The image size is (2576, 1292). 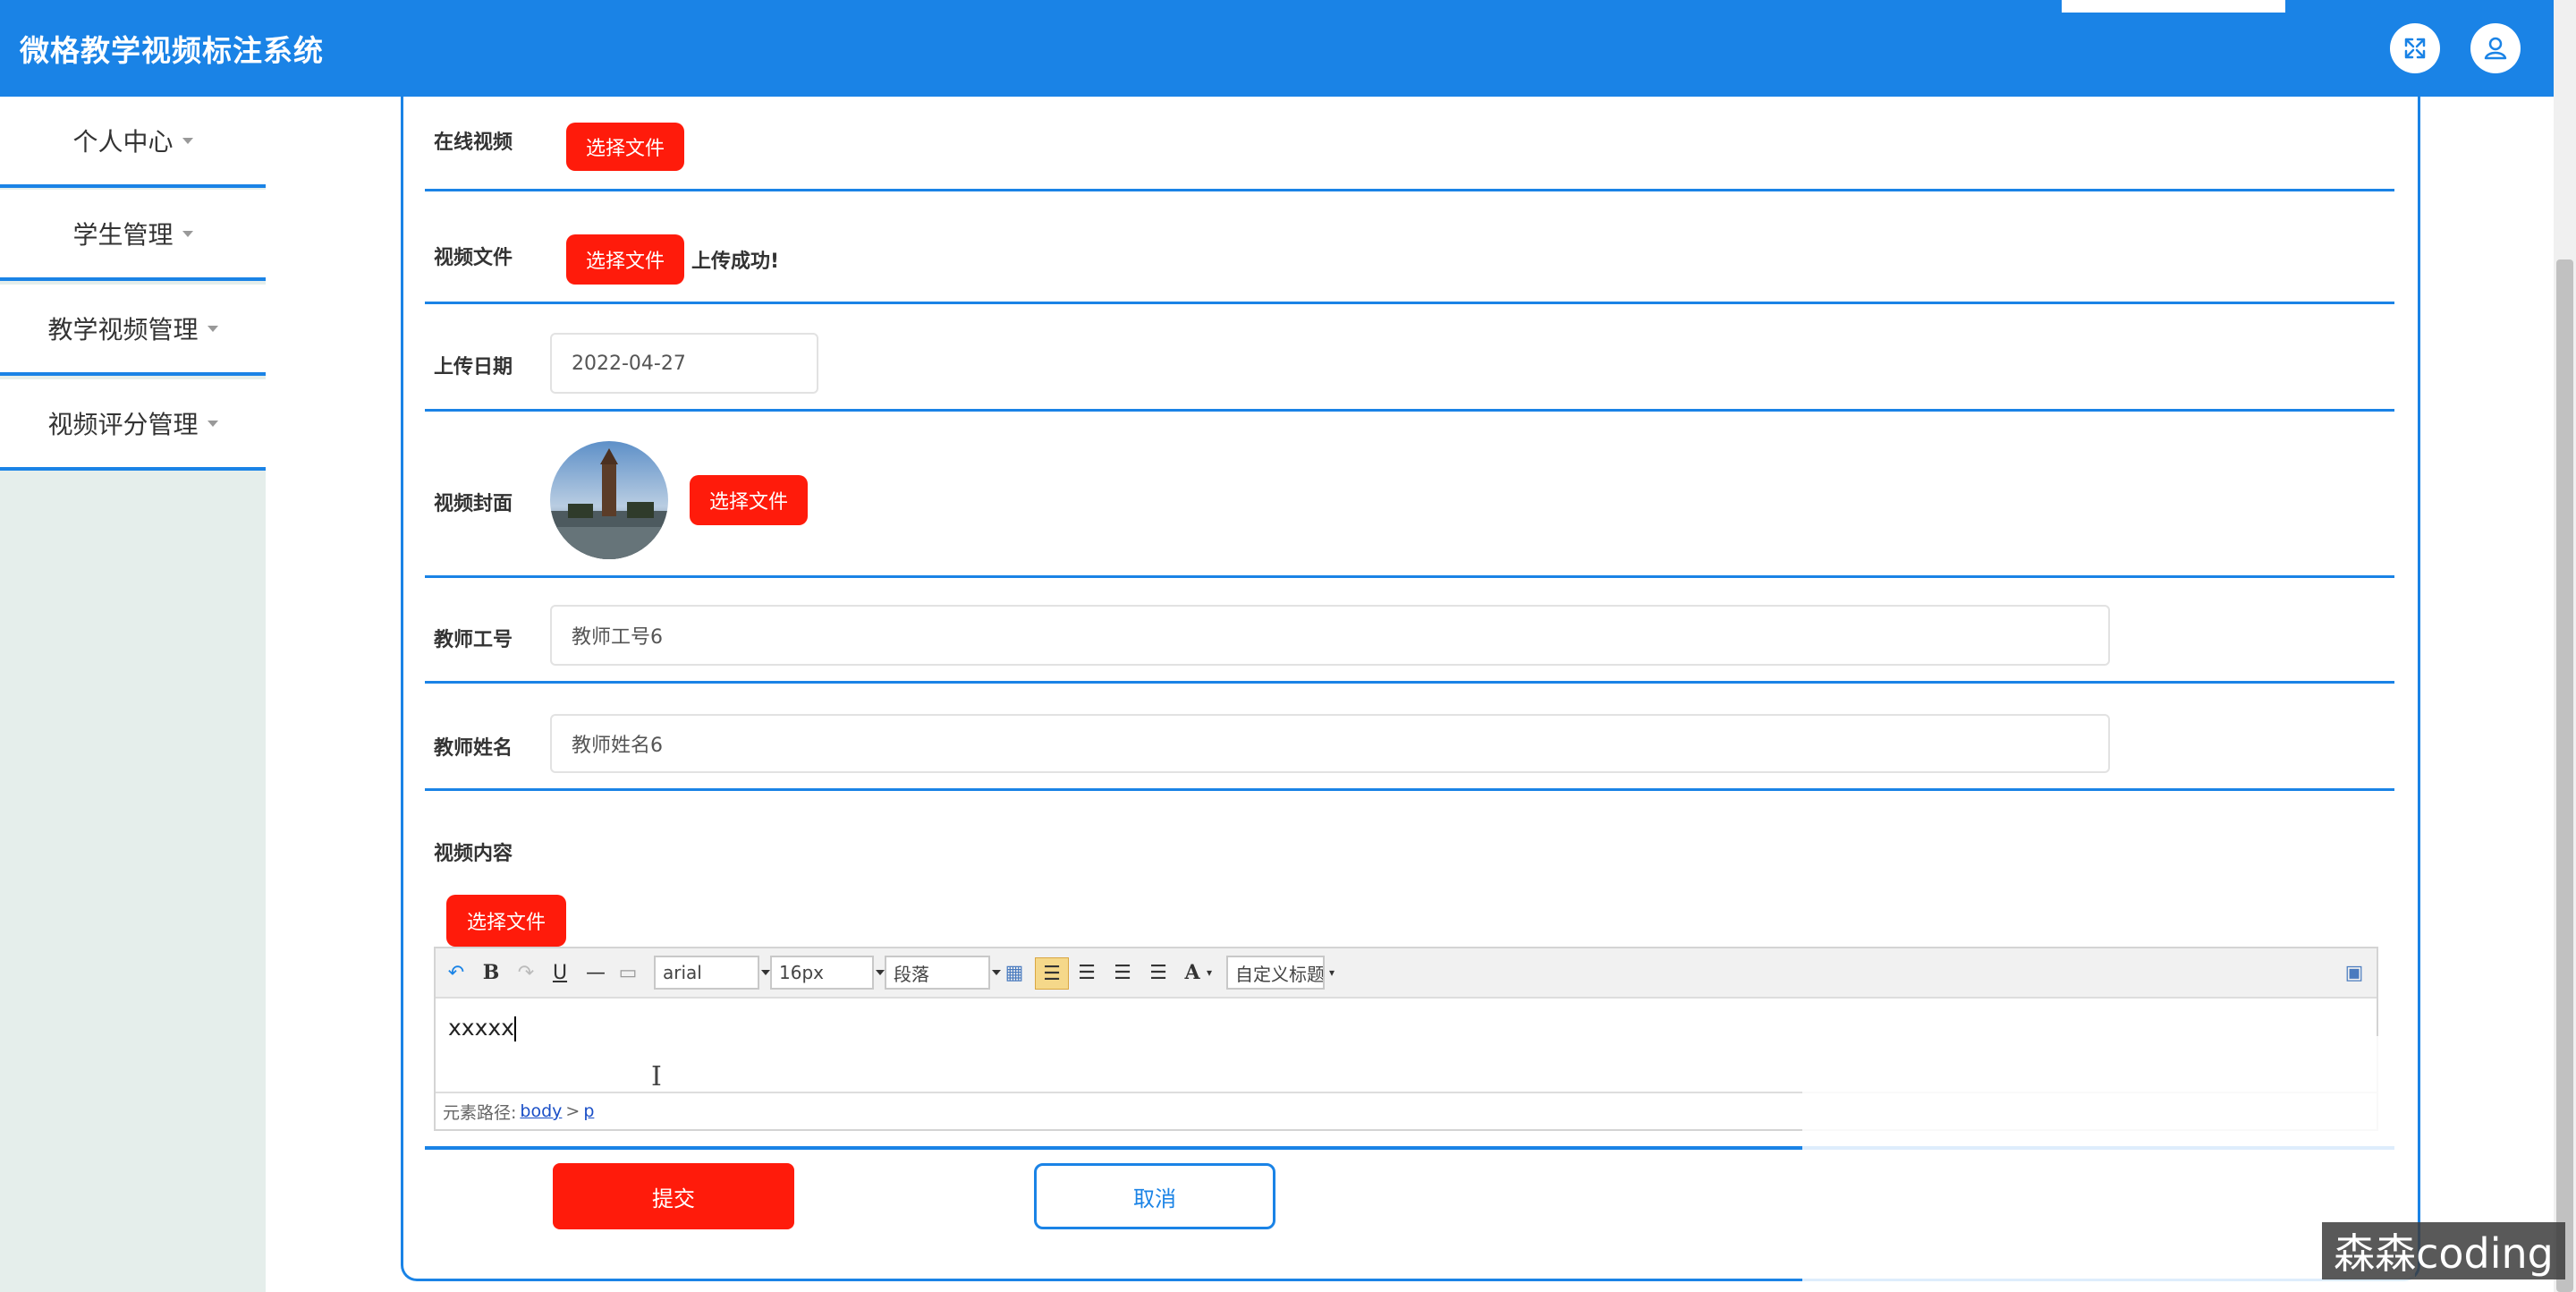 I want to click on sidebar-item-personal-center: 个人中心, so click(x=133, y=143).